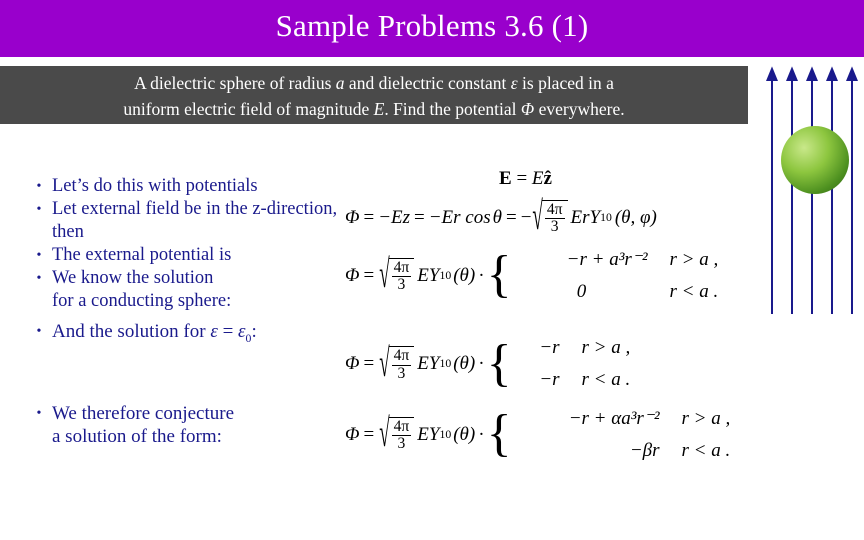 This screenshot has width=864, height=540. I want to click on title-bar: Sample Problems 3.6 (1), so click(432, 28).